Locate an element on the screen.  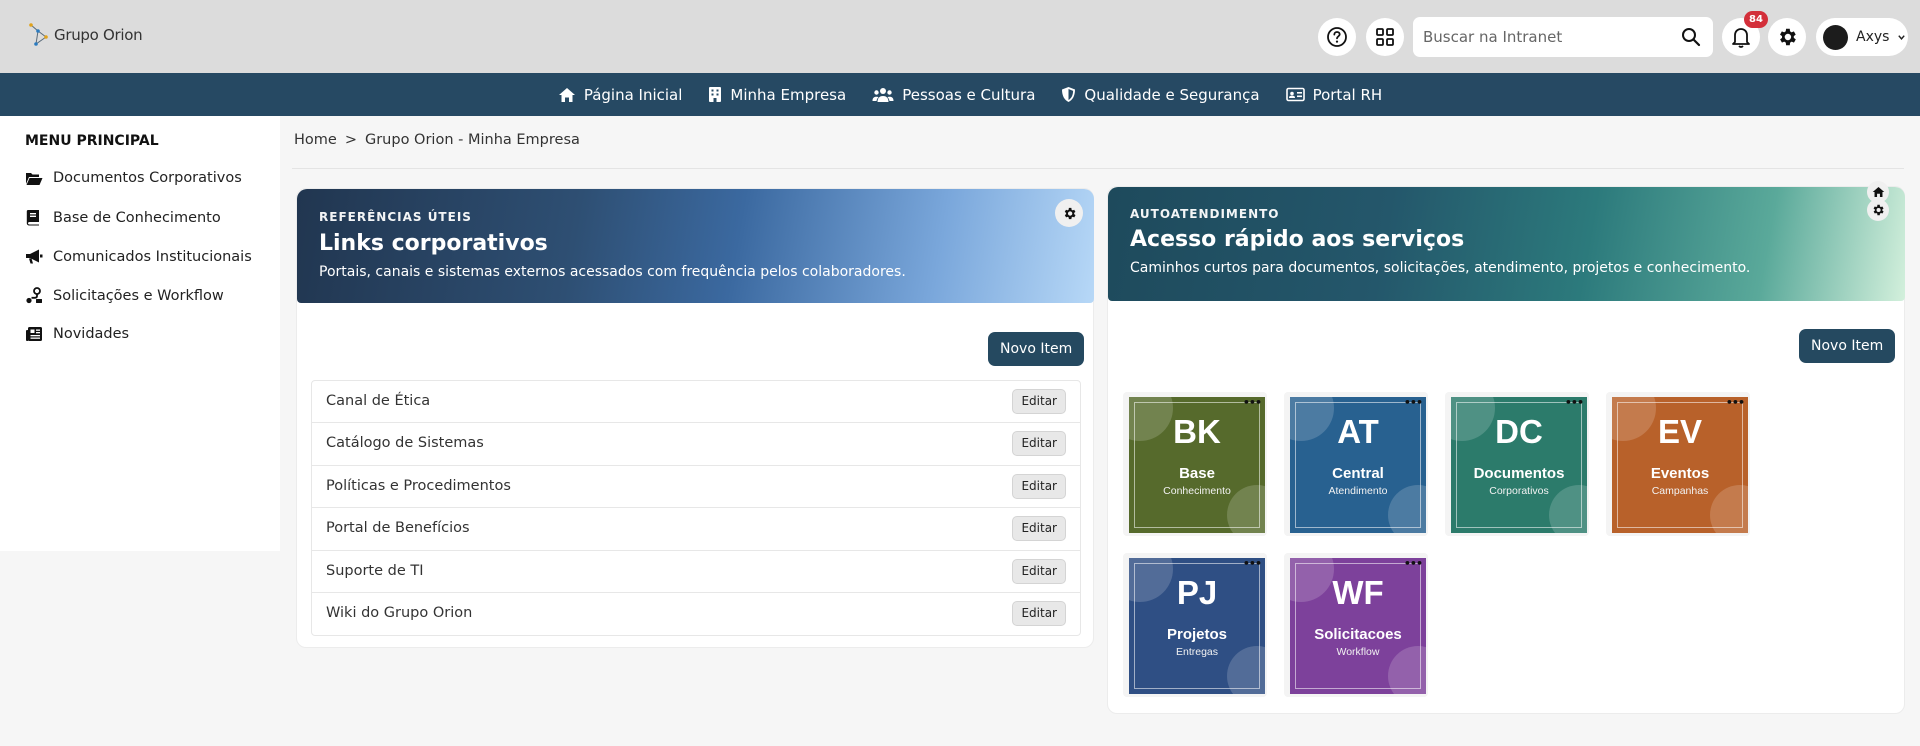
breadcrumb-current: Grupo Orion - Minha Empresa is located at coordinates (472, 140).